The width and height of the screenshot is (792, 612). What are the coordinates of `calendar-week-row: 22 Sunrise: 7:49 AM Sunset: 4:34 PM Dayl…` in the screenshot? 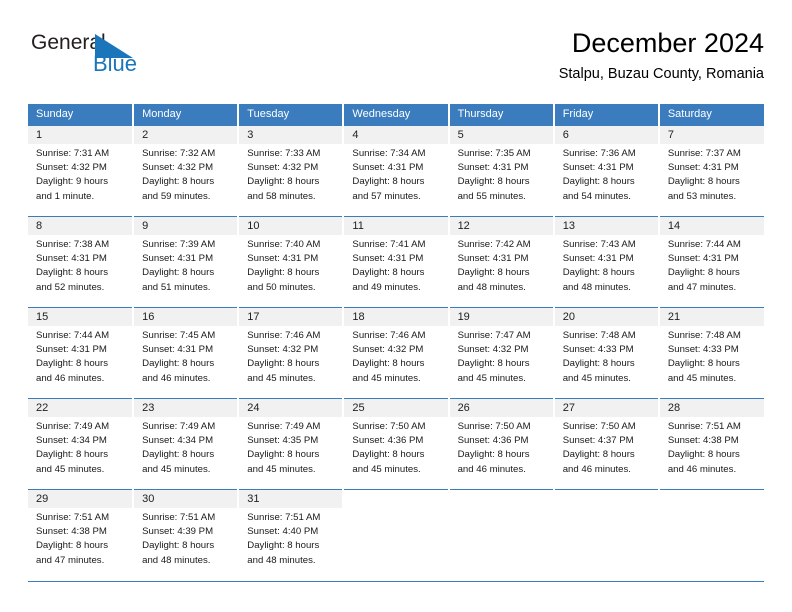 It's located at (396, 444).